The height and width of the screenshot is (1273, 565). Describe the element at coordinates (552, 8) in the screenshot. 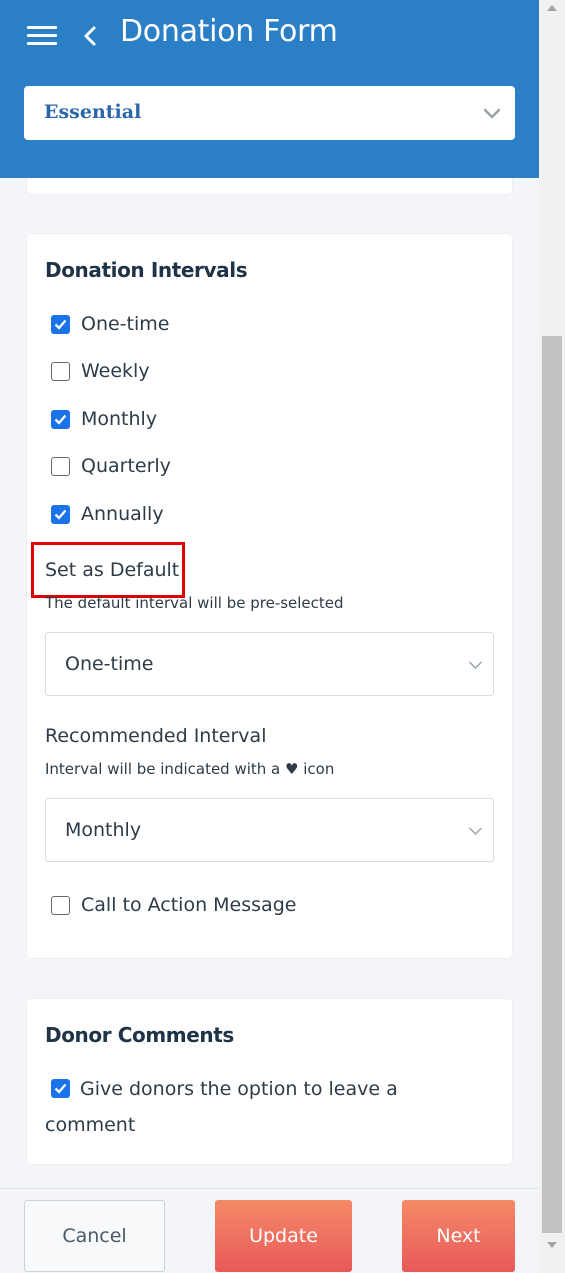

I see `scroll-up-arrow-icon` at that location.